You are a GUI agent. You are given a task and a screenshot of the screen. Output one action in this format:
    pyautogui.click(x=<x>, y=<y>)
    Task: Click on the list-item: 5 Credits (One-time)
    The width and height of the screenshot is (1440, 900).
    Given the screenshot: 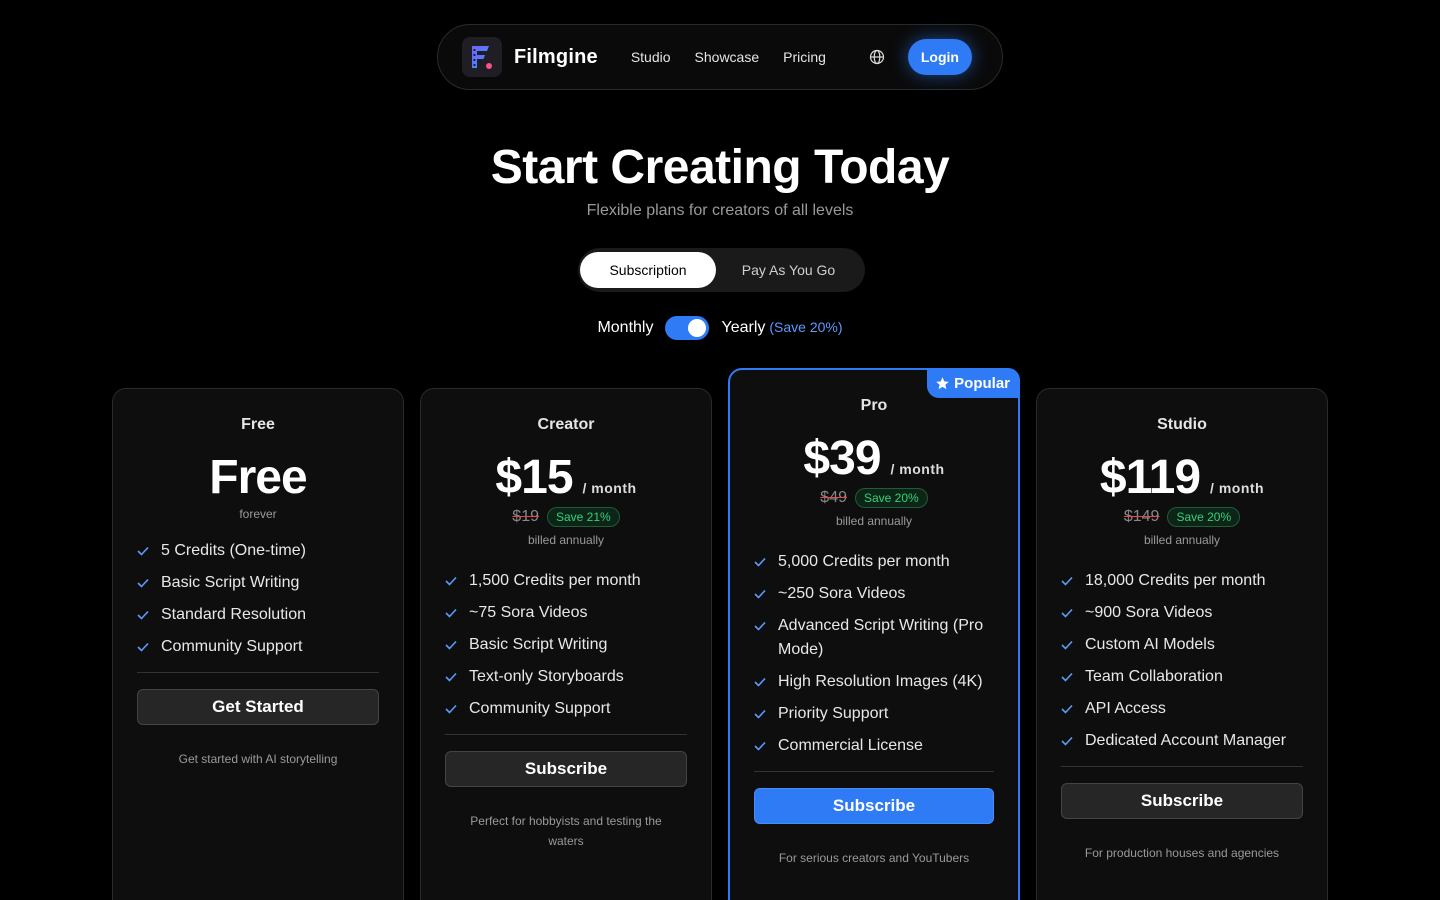 What is the action you would take?
    pyautogui.click(x=258, y=551)
    